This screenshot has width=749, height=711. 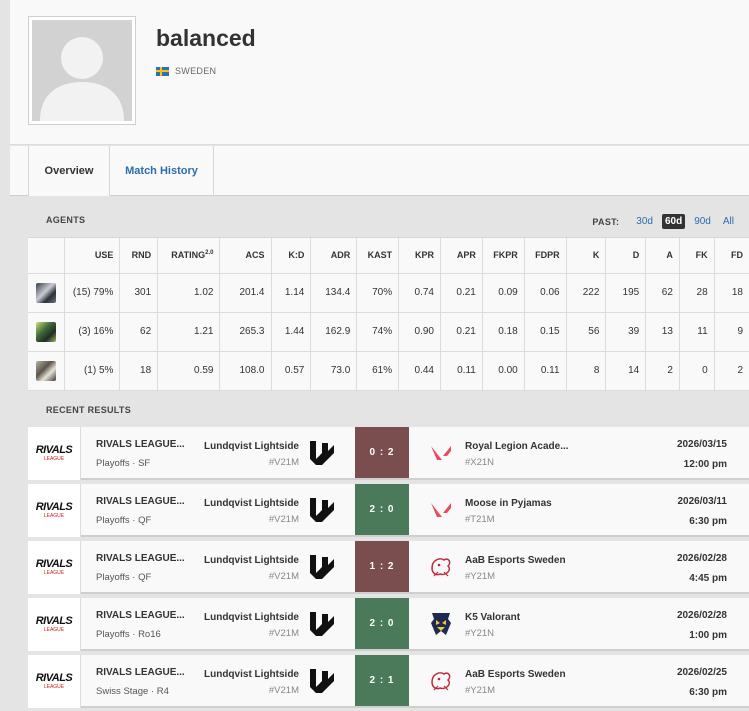 What do you see at coordinates (493, 617) in the screenshot?
I see `team2-name: K5 Valorant` at bounding box center [493, 617].